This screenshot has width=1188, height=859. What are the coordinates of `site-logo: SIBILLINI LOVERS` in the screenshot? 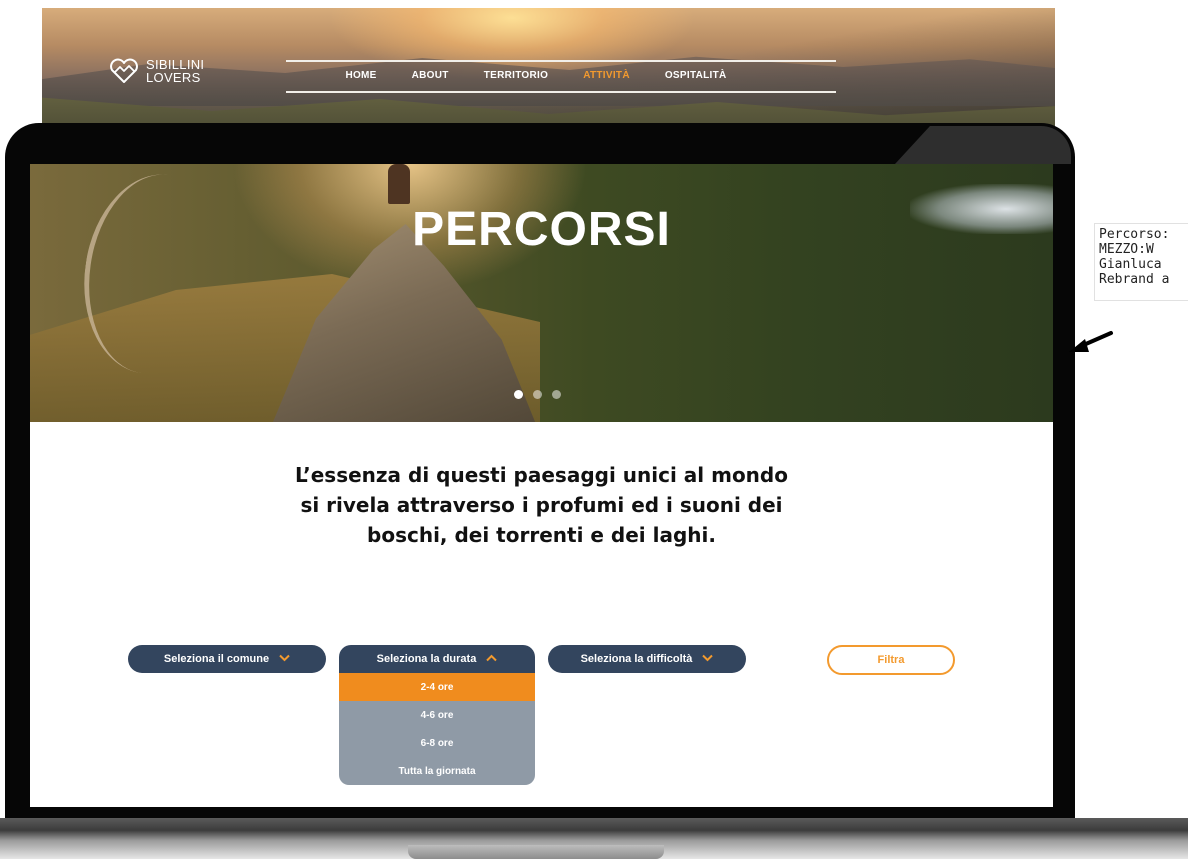 It's located at (156, 71).